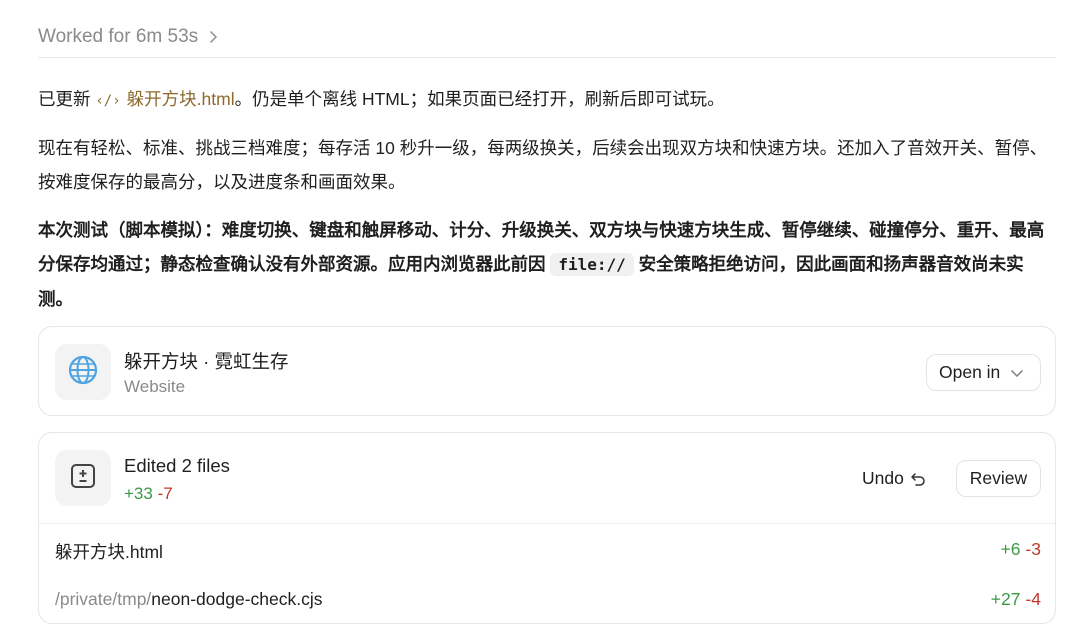 This screenshot has height=636, width=1080. What do you see at coordinates (1033, 599) in the screenshot?
I see `file-lines-removed: -4` at bounding box center [1033, 599].